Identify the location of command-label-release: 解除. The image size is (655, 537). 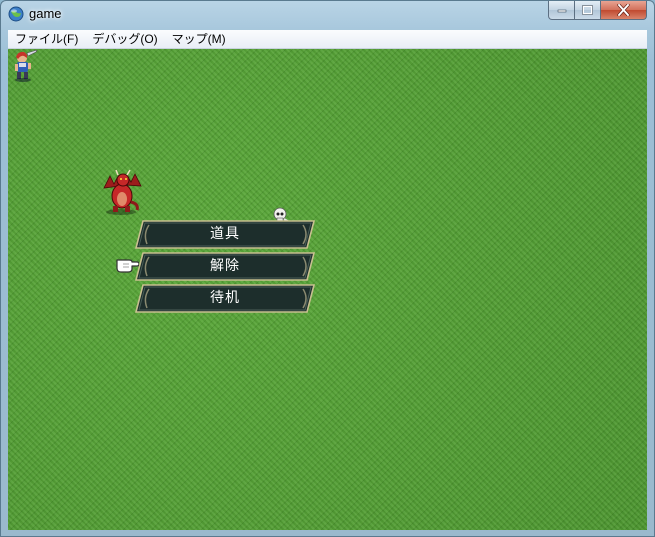
(225, 266).